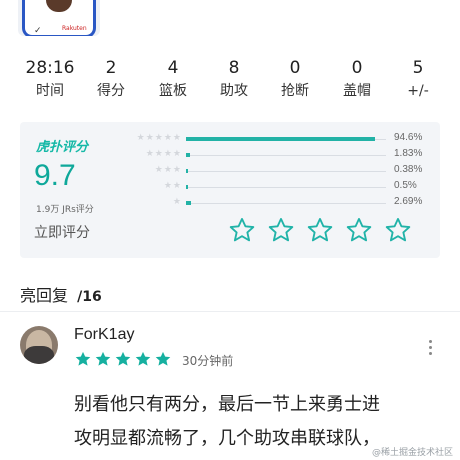  What do you see at coordinates (413, 453) in the screenshot?
I see `watermark: @稀土掘金技术社区` at bounding box center [413, 453].